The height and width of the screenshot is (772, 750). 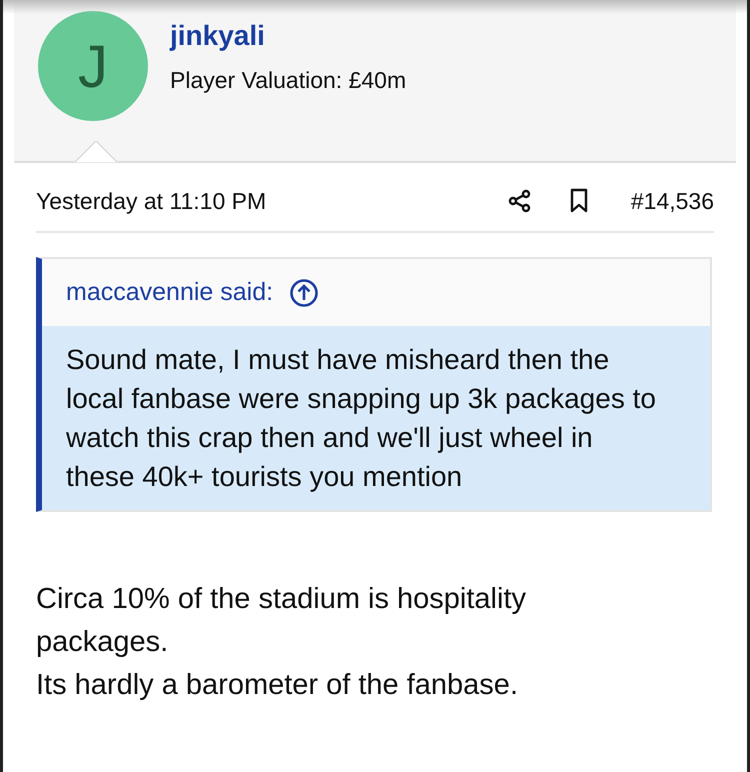 I want to click on post-text: Circa 10% of the stadium is hospitality packages., so click(x=281, y=621).